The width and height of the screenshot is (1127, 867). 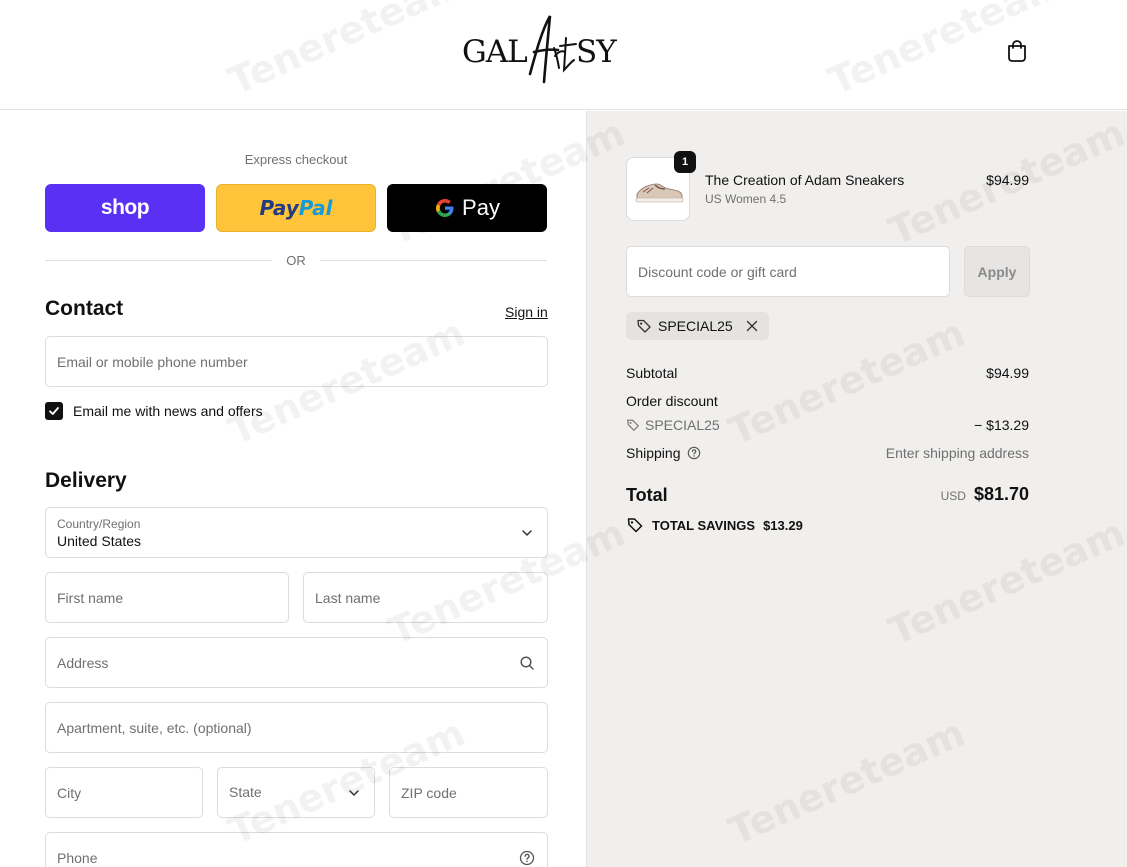 I want to click on total-label: Total, so click(x=647, y=495).